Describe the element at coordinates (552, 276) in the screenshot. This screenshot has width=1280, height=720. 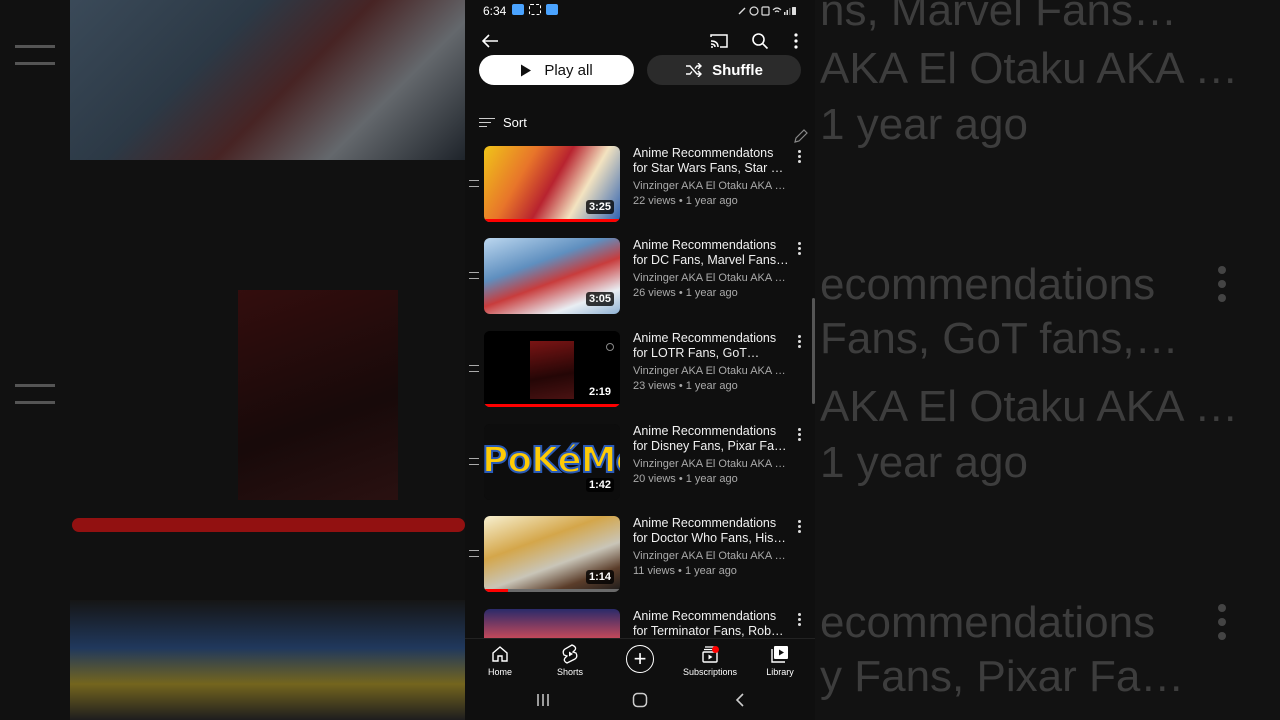
I see `video-thumbnail: 3:05` at that location.